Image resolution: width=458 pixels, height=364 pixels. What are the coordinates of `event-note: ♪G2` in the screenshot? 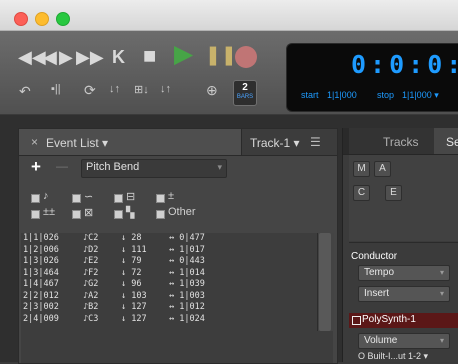 It's located at (91, 284).